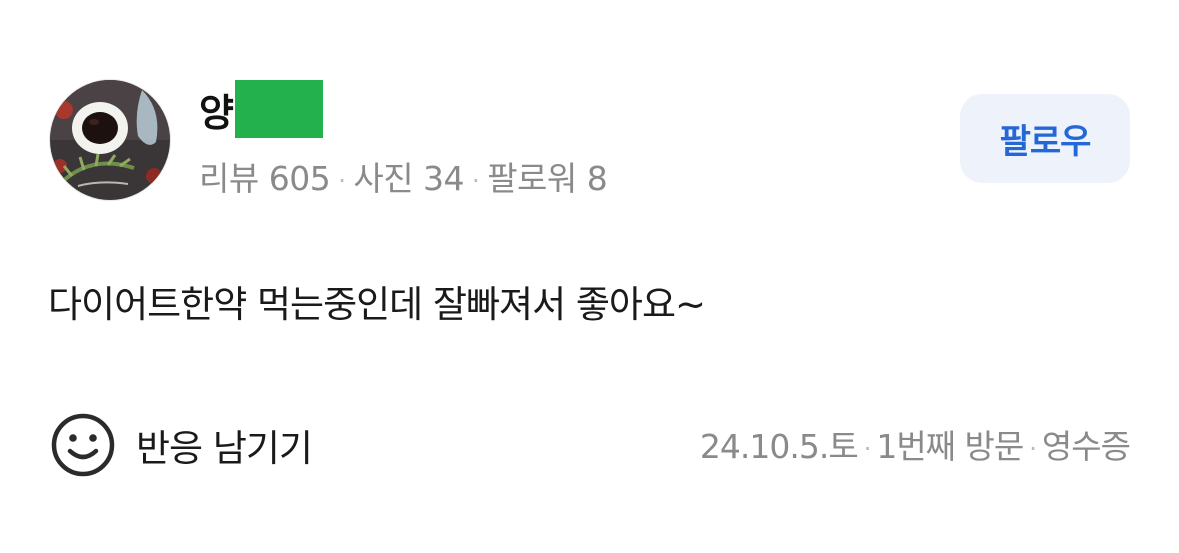  What do you see at coordinates (950, 446) in the screenshot?
I see `visit-count: 1번째 방문` at bounding box center [950, 446].